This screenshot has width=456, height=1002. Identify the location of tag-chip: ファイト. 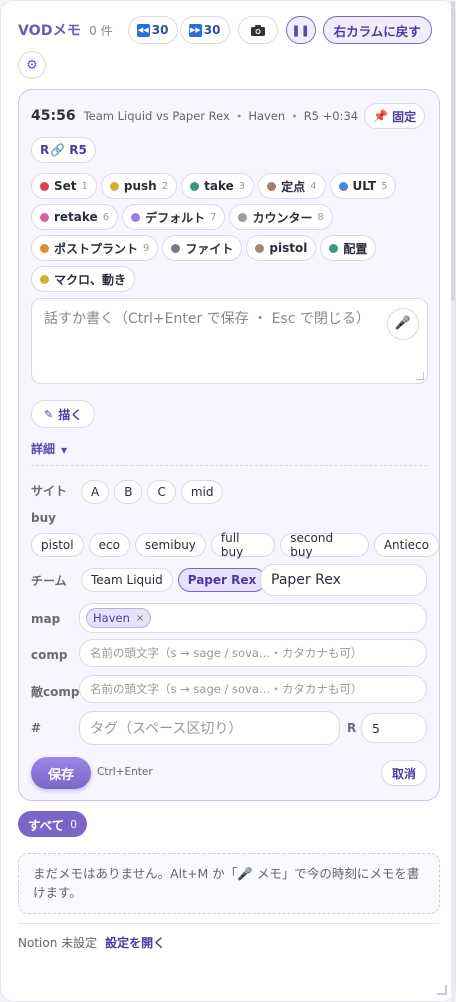
(202, 248).